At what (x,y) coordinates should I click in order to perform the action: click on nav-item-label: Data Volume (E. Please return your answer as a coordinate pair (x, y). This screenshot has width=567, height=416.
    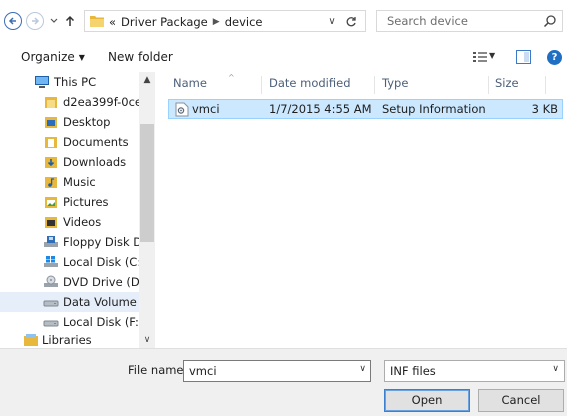
    Looking at the image, I should click on (101, 302).